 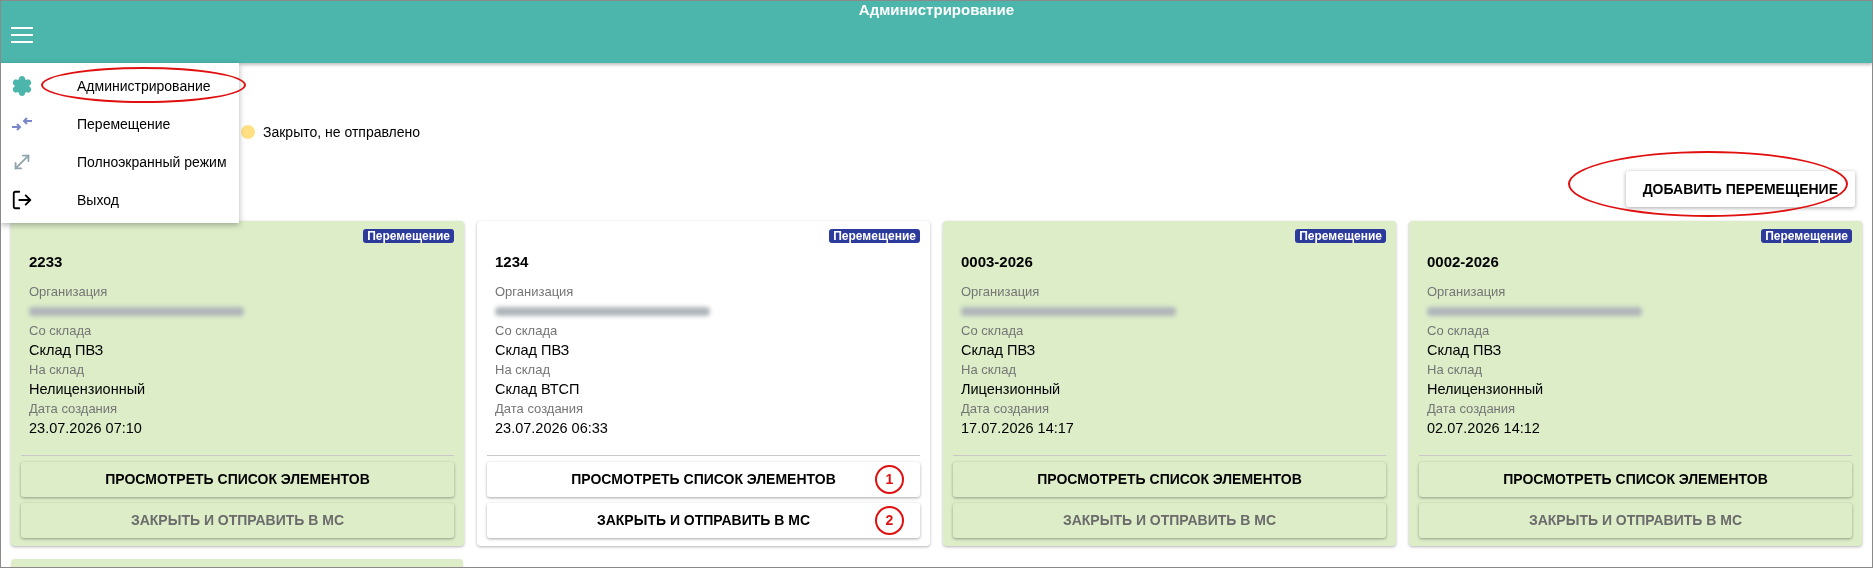 What do you see at coordinates (120, 162) in the screenshot?
I see `menu-item: Полноэкранный режим` at bounding box center [120, 162].